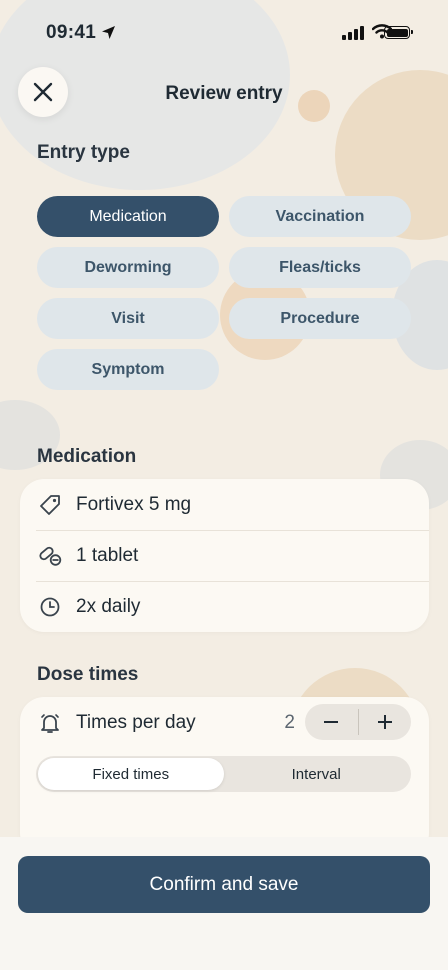 The image size is (448, 970). I want to click on medication-frequency-row: 2x daily, so click(224, 606).